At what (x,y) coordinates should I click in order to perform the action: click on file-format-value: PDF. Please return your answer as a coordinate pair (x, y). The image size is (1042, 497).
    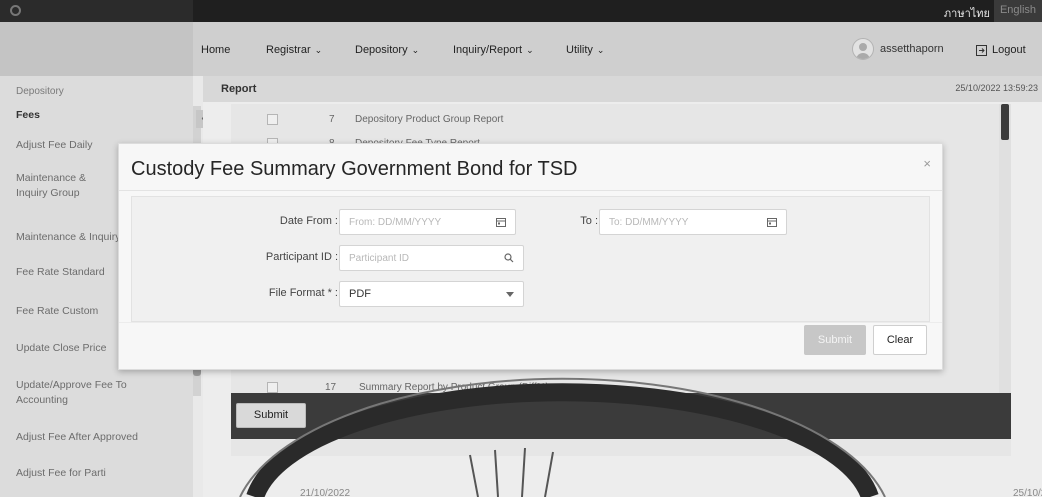
    Looking at the image, I should click on (360, 294).